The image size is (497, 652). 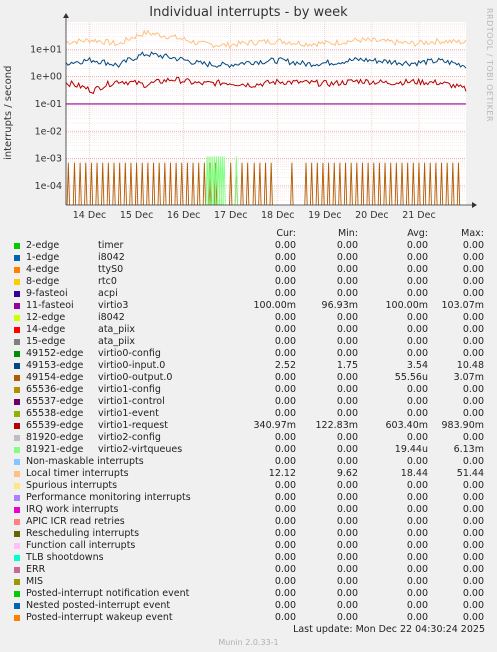 I want to click on legend-min: 122.83m, so click(x=337, y=425).